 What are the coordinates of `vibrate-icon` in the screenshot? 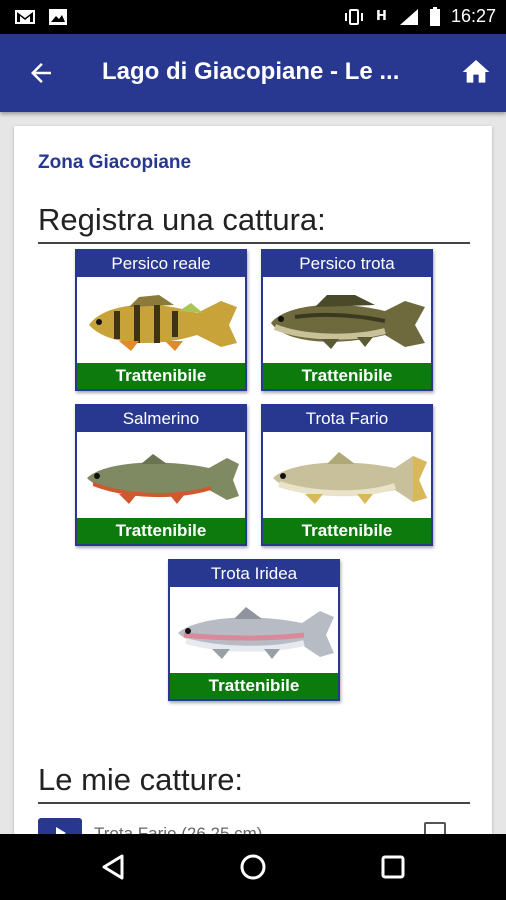 It's located at (353, 16).